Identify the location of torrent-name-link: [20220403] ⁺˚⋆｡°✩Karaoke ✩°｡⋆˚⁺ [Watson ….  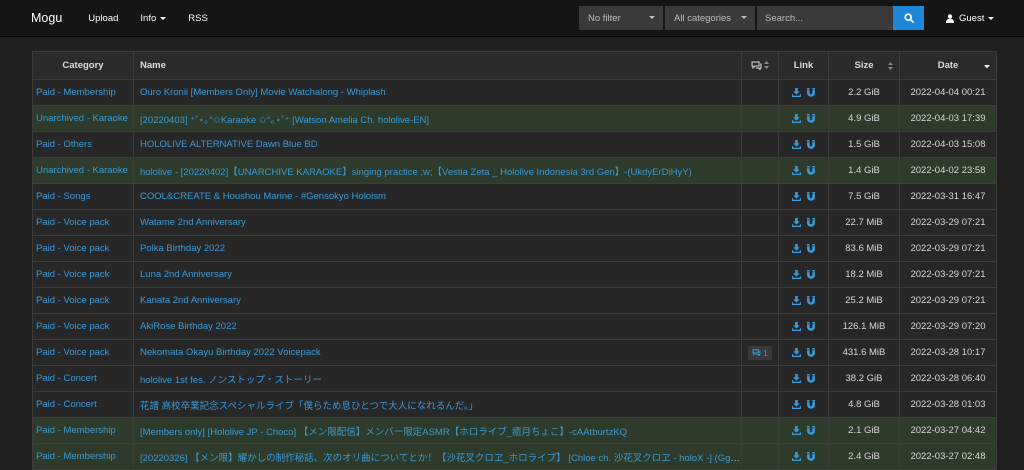
(284, 120).